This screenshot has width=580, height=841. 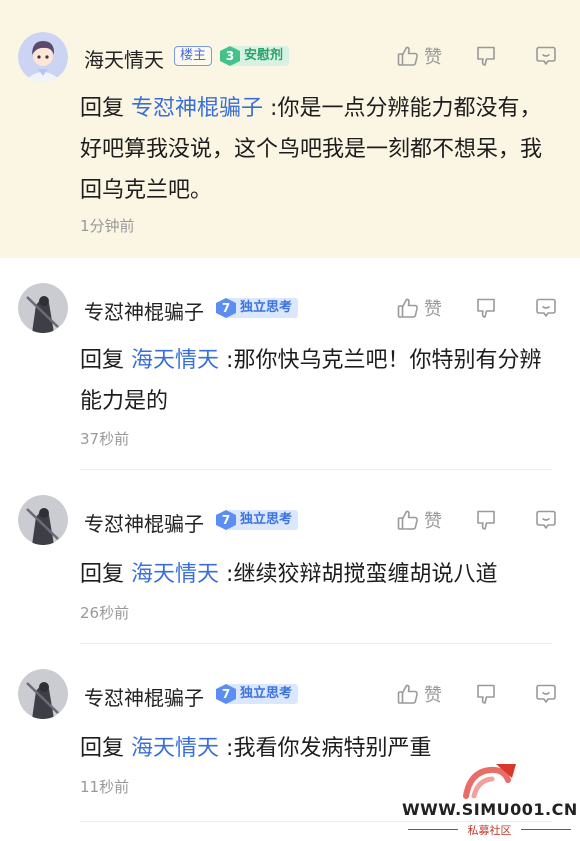 What do you see at coordinates (489, 830) in the screenshot?
I see `watermark-subtitle: 私募社区` at bounding box center [489, 830].